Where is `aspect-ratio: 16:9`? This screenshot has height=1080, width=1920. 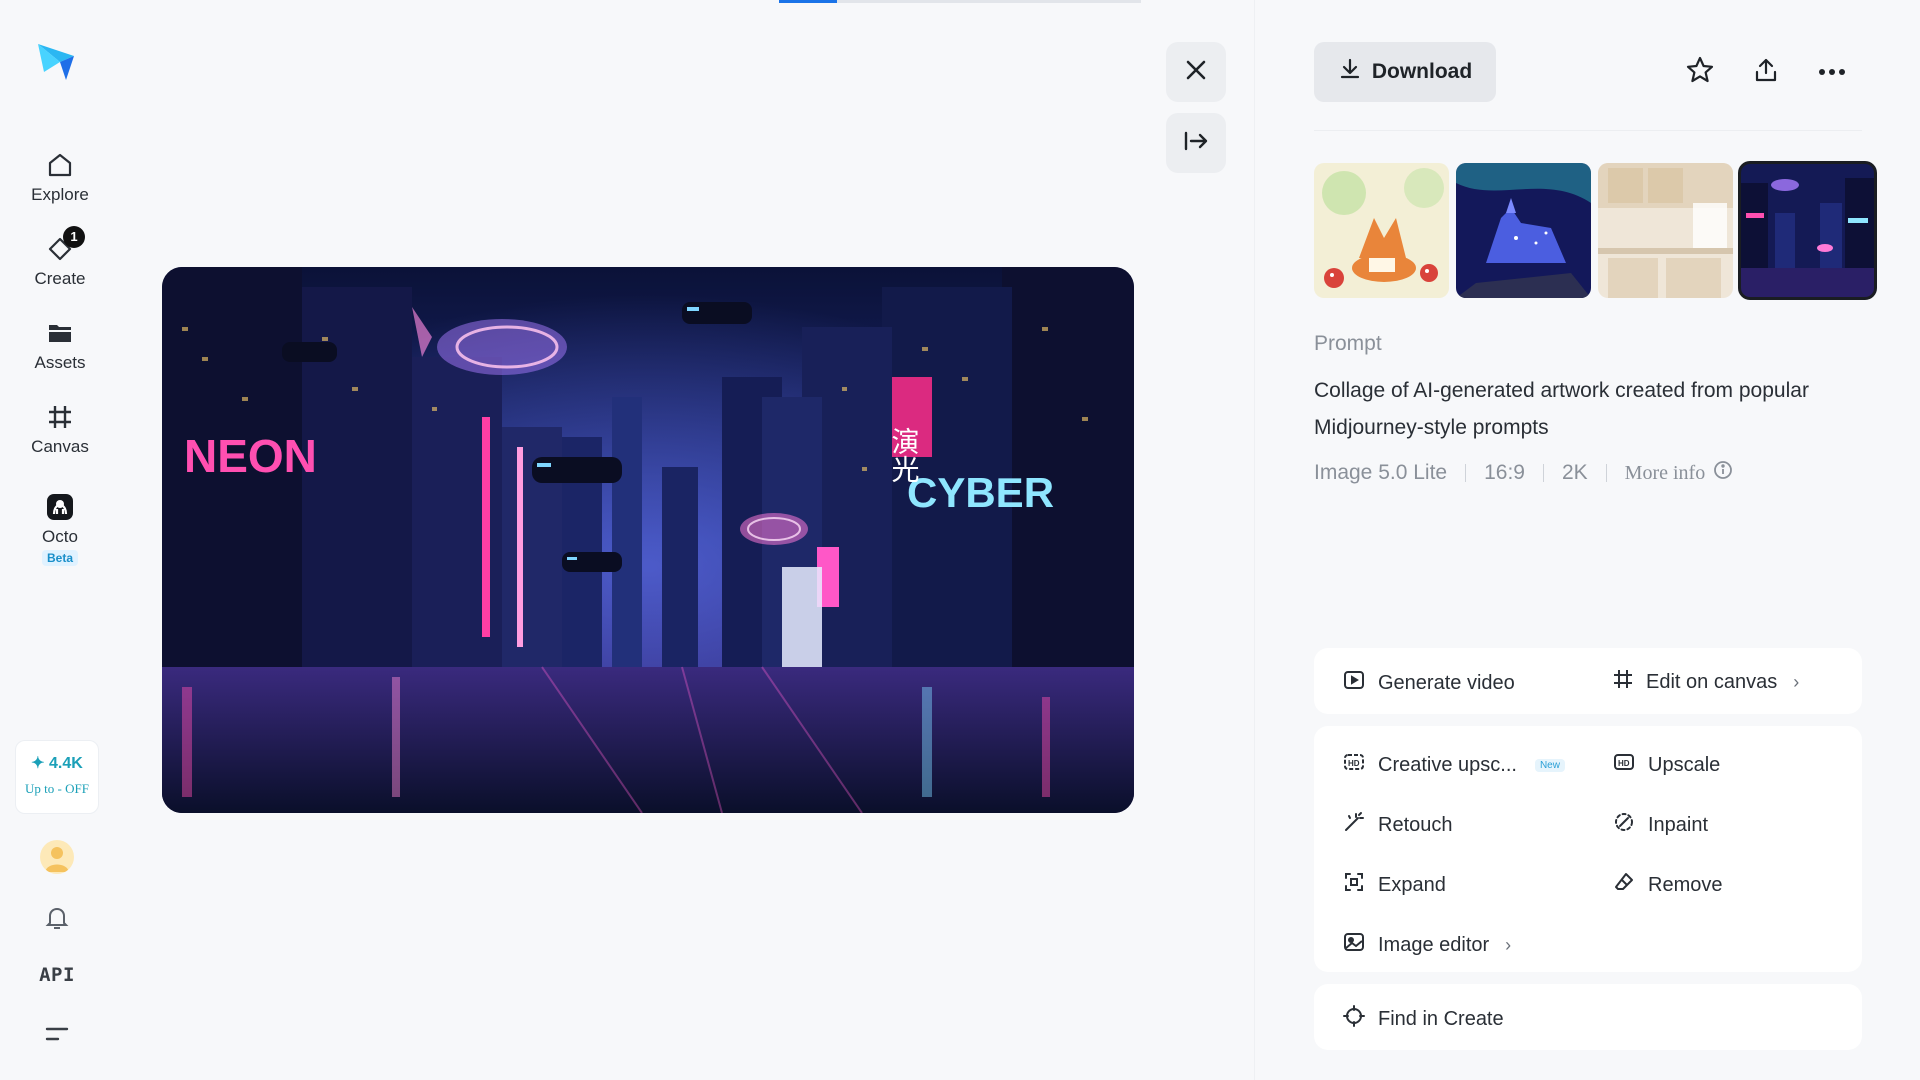
aspect-ratio: 16:9 is located at coordinates (1504, 472).